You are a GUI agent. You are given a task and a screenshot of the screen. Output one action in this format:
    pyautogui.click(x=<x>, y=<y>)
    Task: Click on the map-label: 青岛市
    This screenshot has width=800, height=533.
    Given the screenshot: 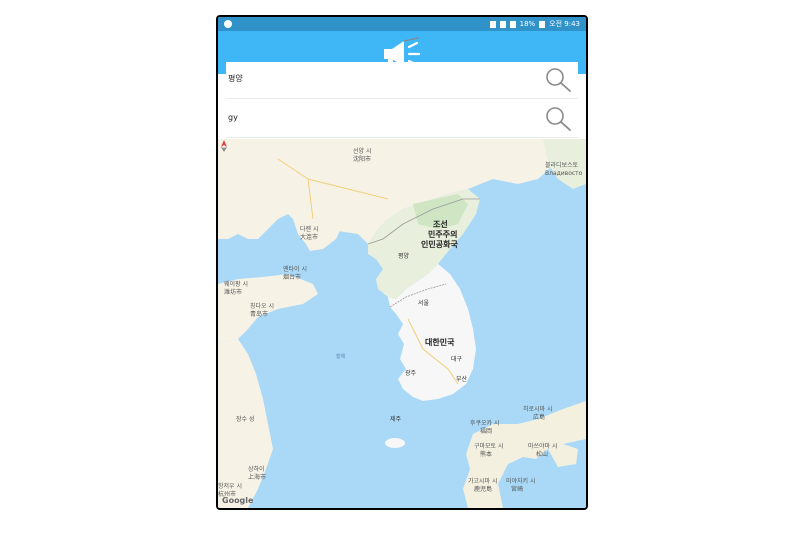 What is the action you would take?
    pyautogui.click(x=259, y=314)
    